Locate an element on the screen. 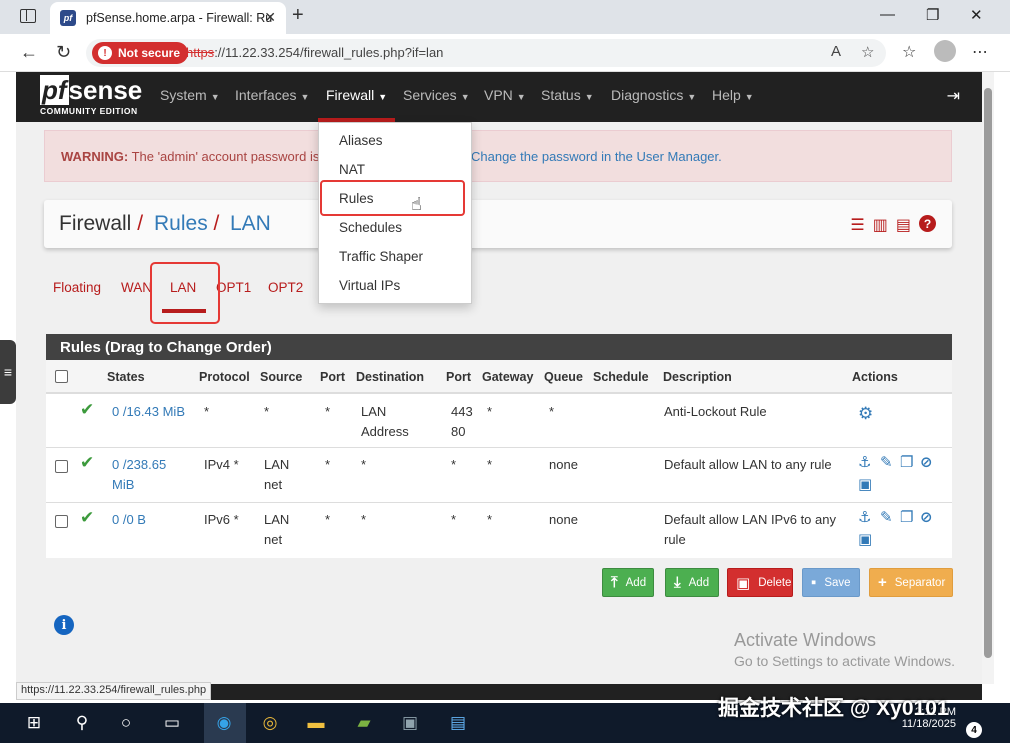  breadcrumb-rules: Rules / is located at coordinates (186, 224).